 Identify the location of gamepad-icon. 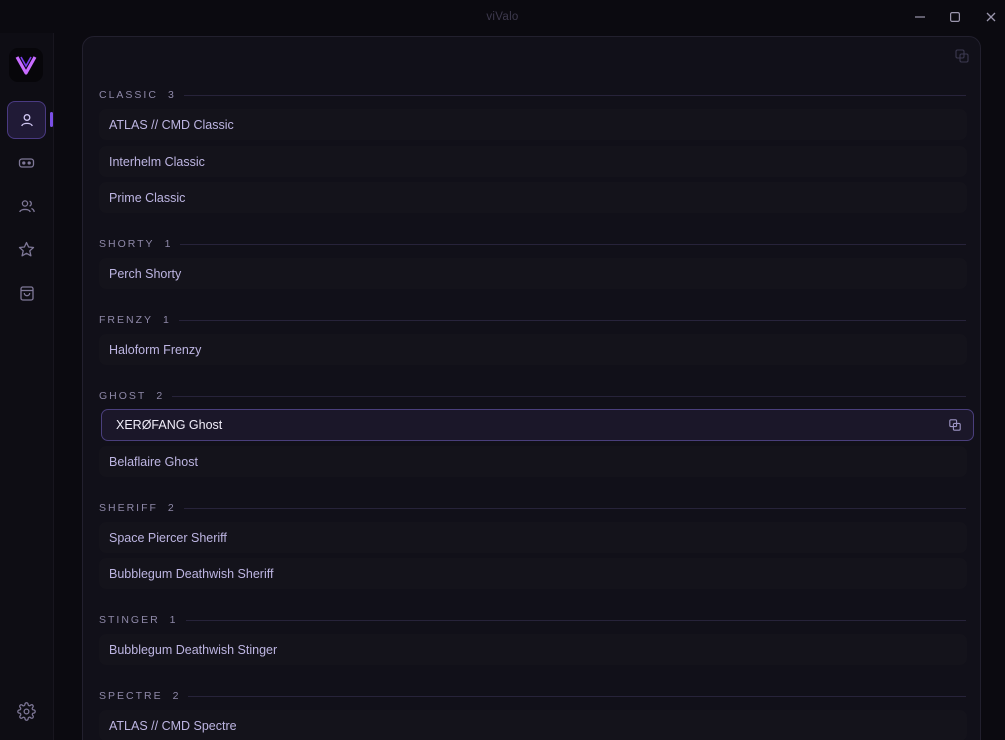
(26, 163).